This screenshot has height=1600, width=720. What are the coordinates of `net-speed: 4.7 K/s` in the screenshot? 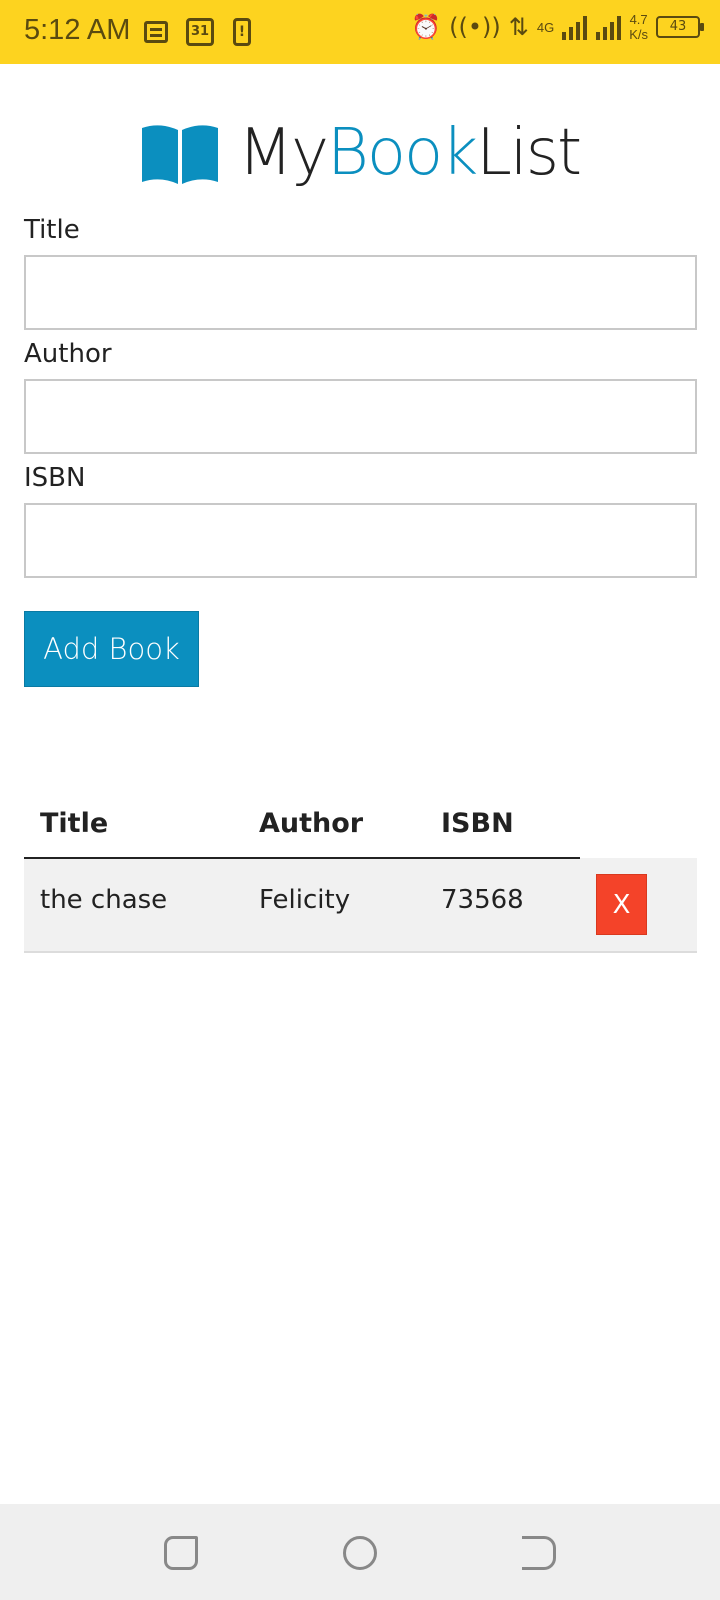 It's located at (638, 27).